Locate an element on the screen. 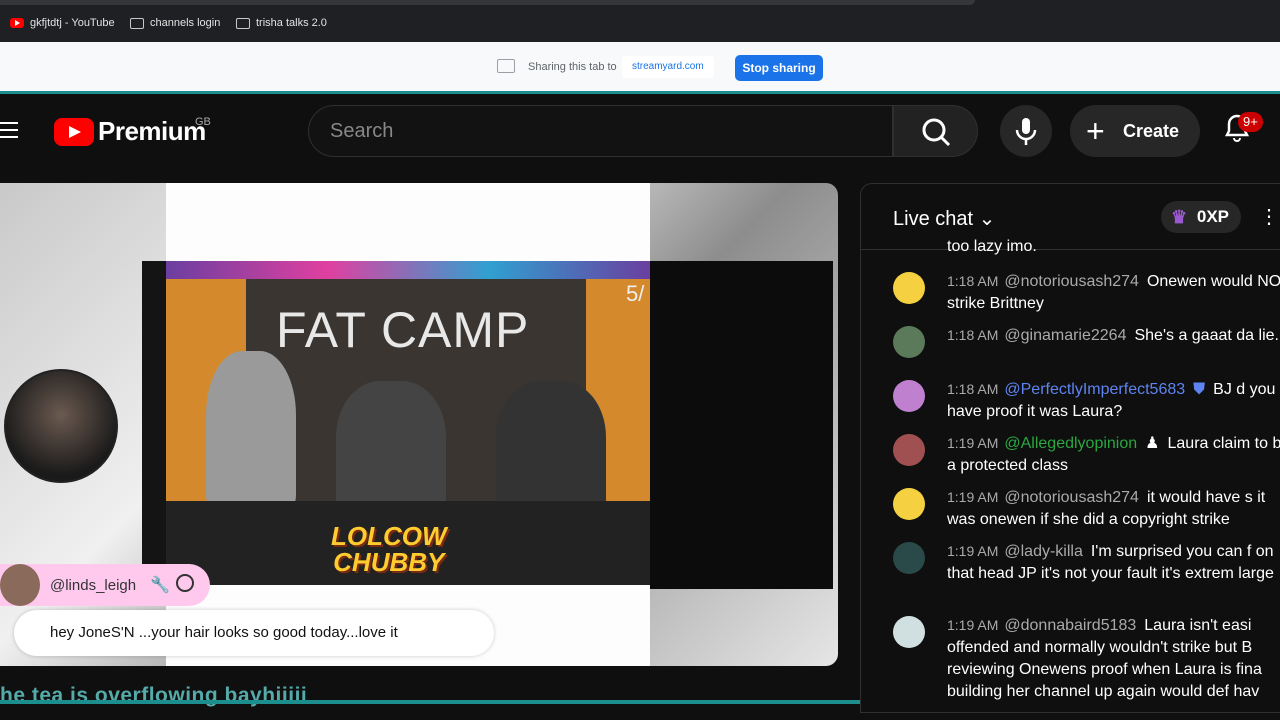 Image resolution: width=1280 pixels, height=720 pixels. voice-search-button is located at coordinates (1026, 131).